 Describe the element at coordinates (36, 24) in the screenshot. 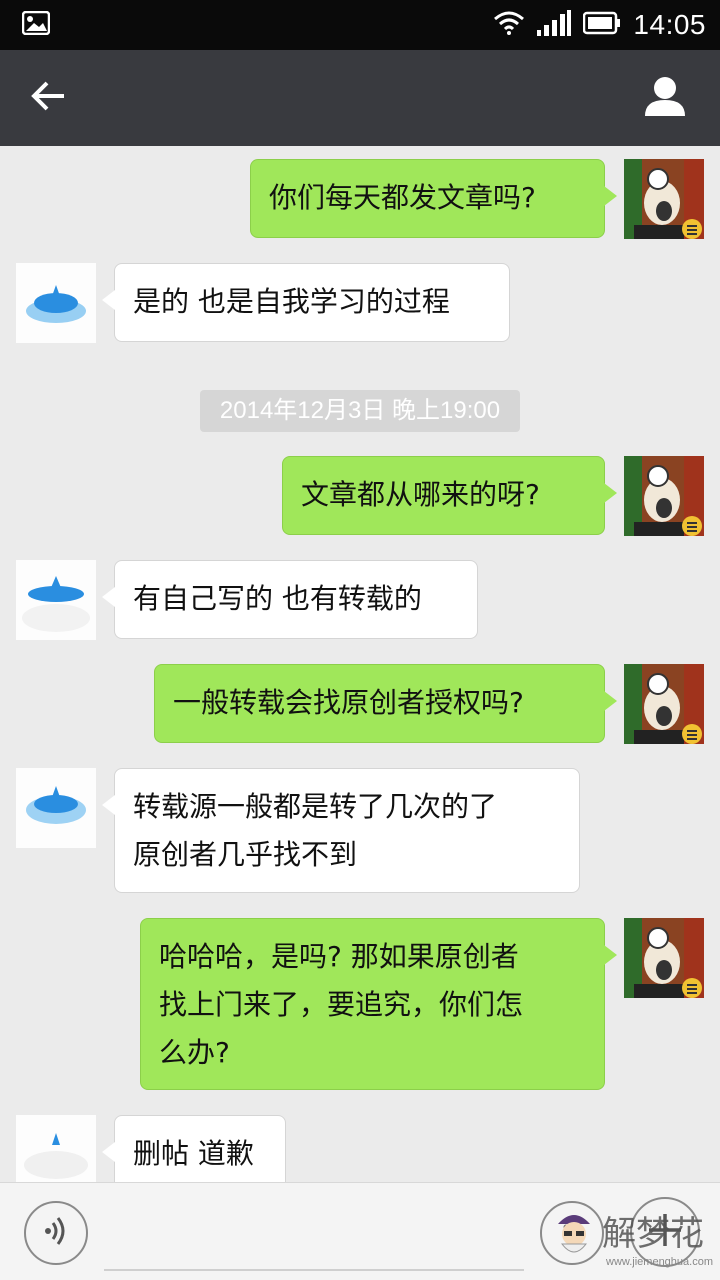

I see `gallery-notification-icon` at that location.